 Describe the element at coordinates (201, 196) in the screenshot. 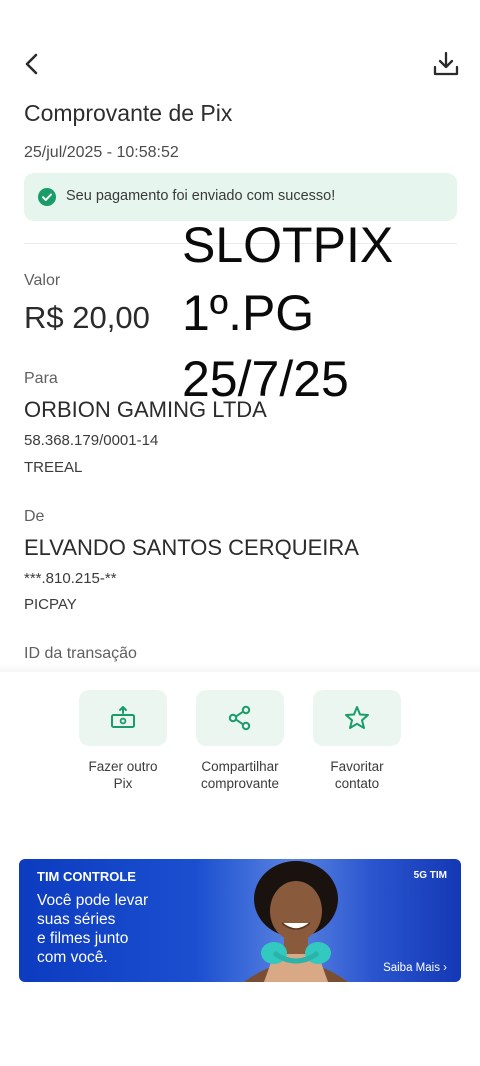

I see `success-message: Seu pagamento foi enviado com sucesso!` at that location.